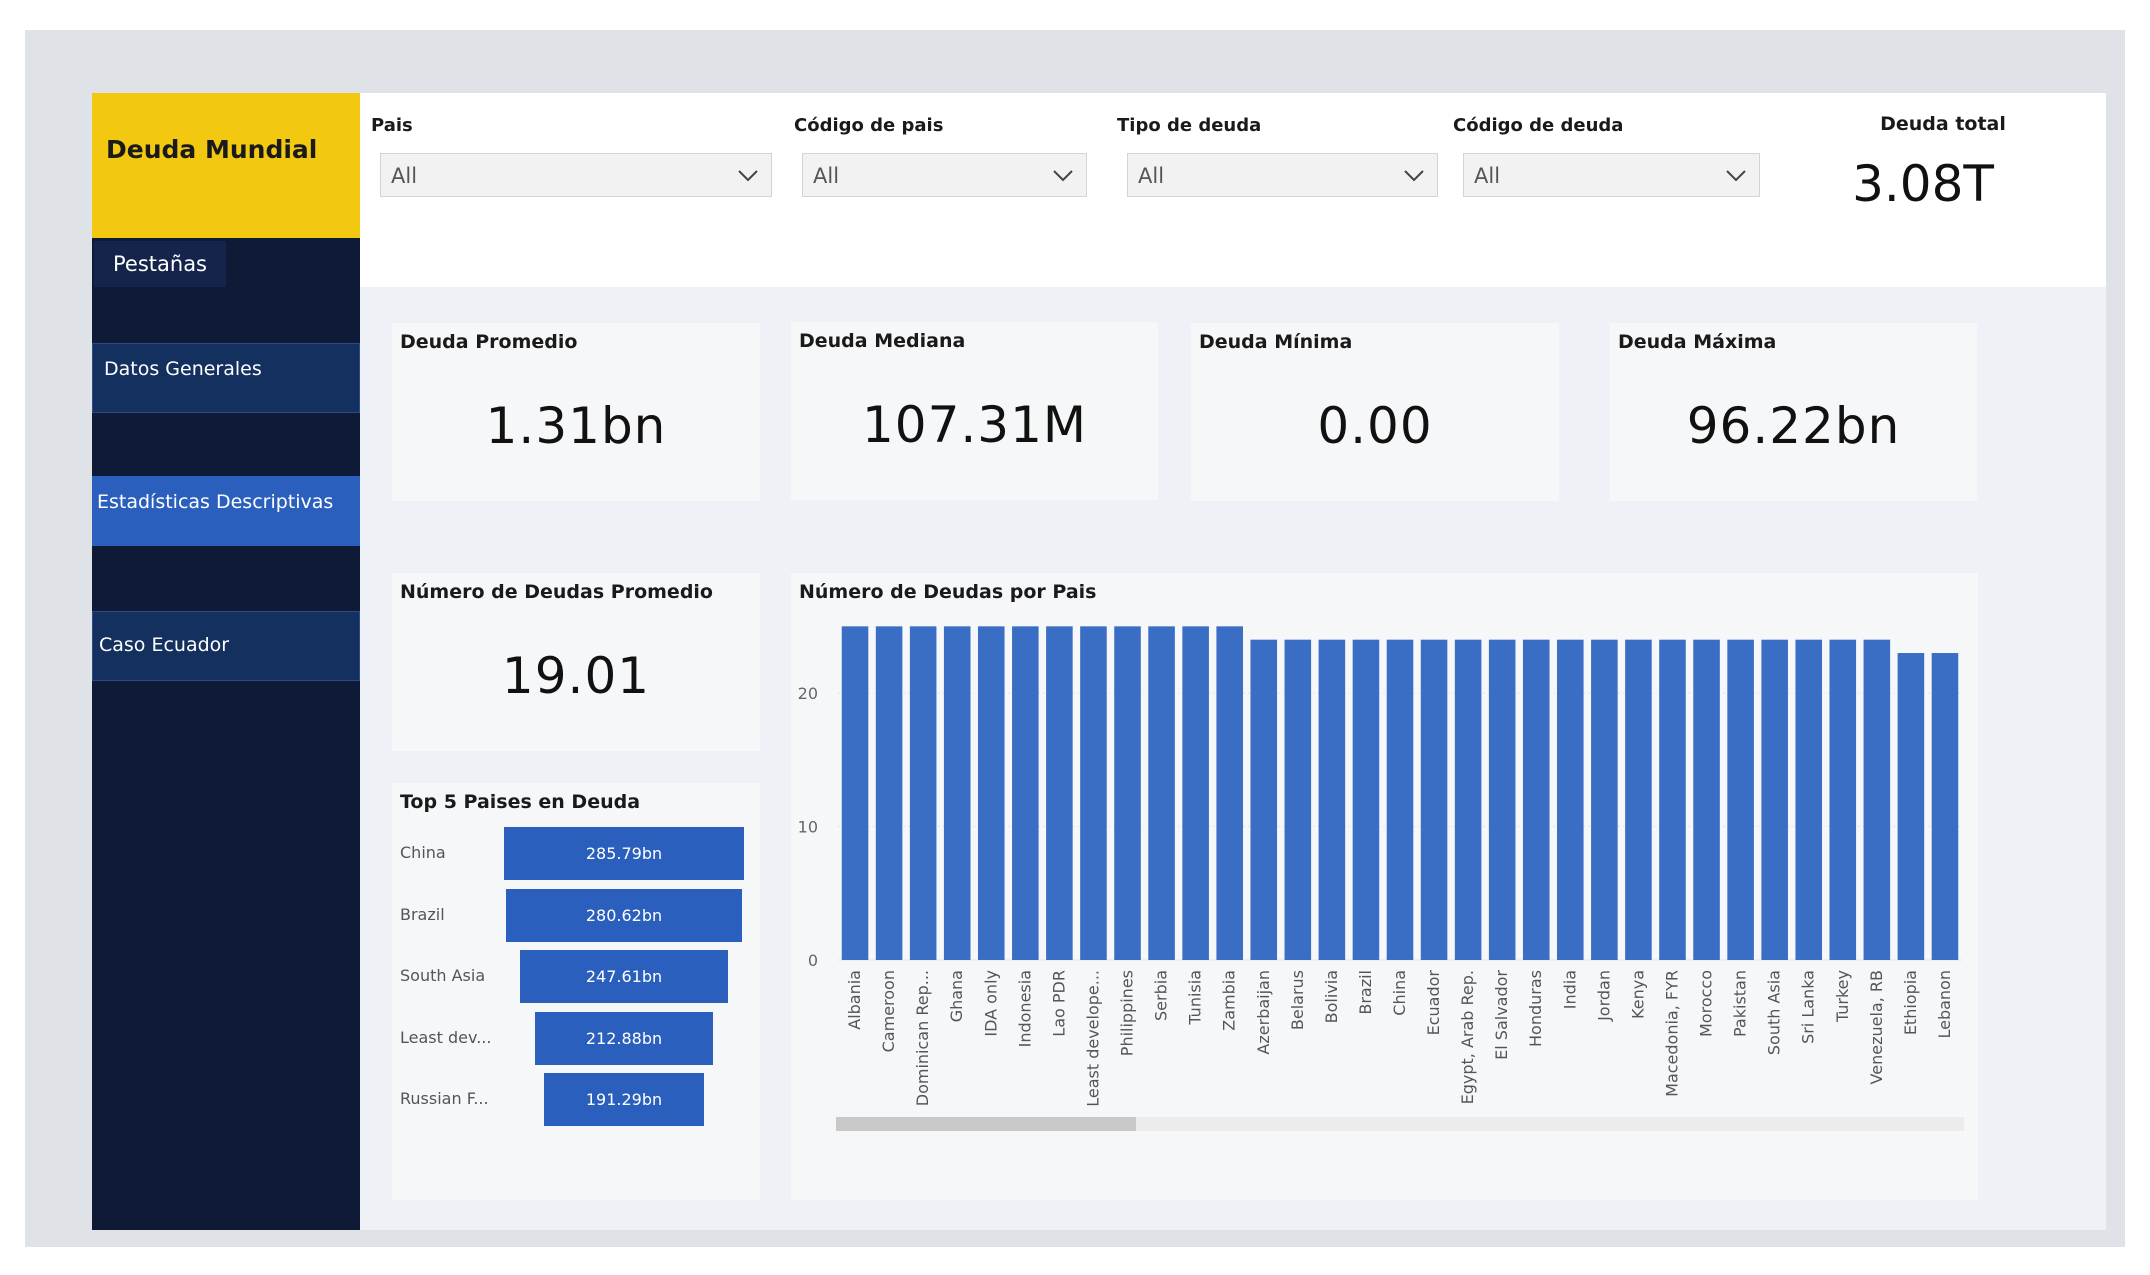  I want to click on filter-label-pais: Pais, so click(392, 125).